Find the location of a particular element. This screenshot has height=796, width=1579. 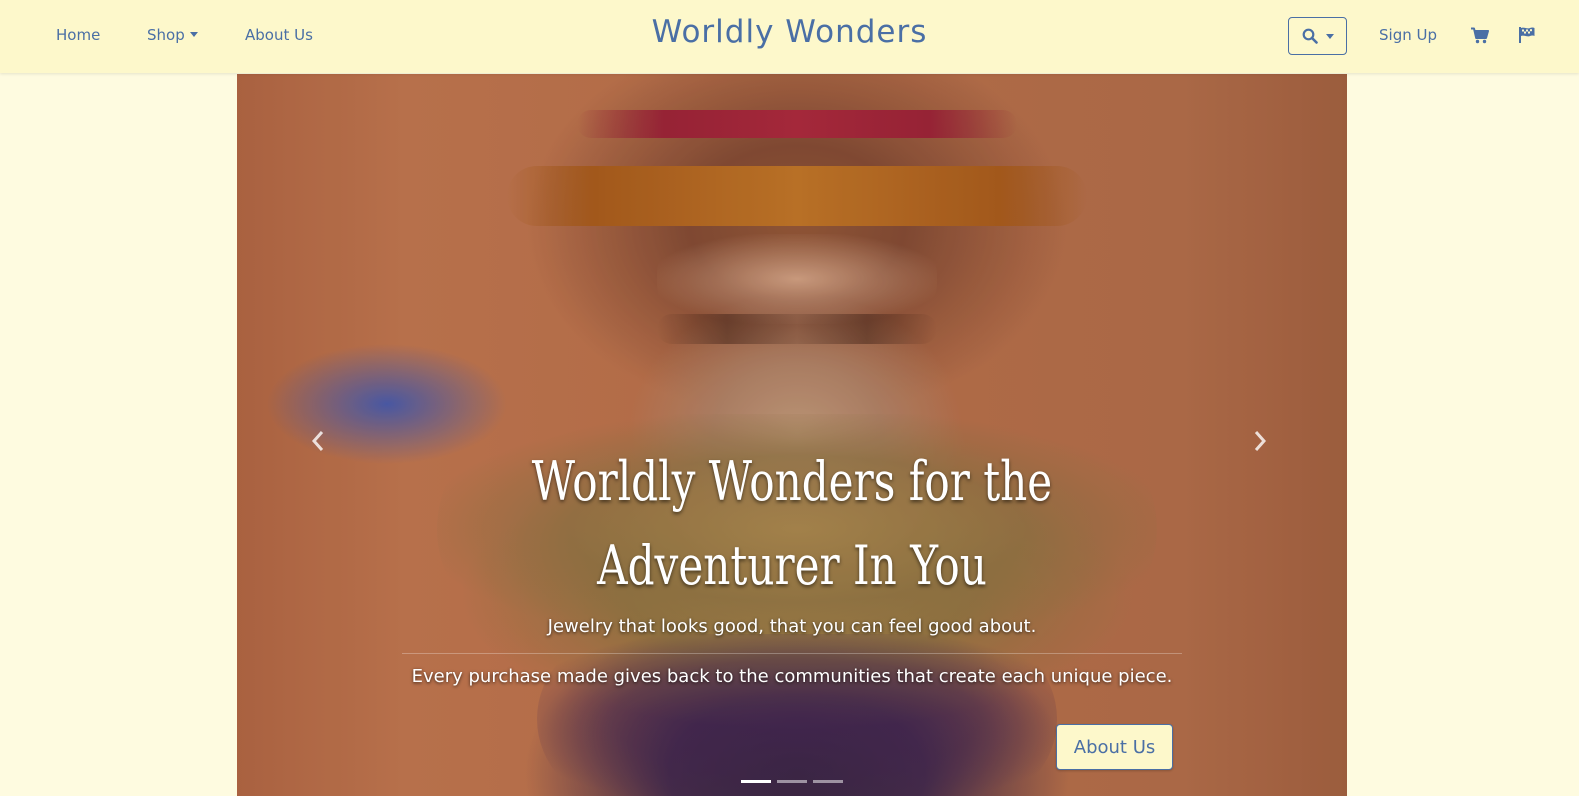

chevron-right-icon is located at coordinates (1260, 441).